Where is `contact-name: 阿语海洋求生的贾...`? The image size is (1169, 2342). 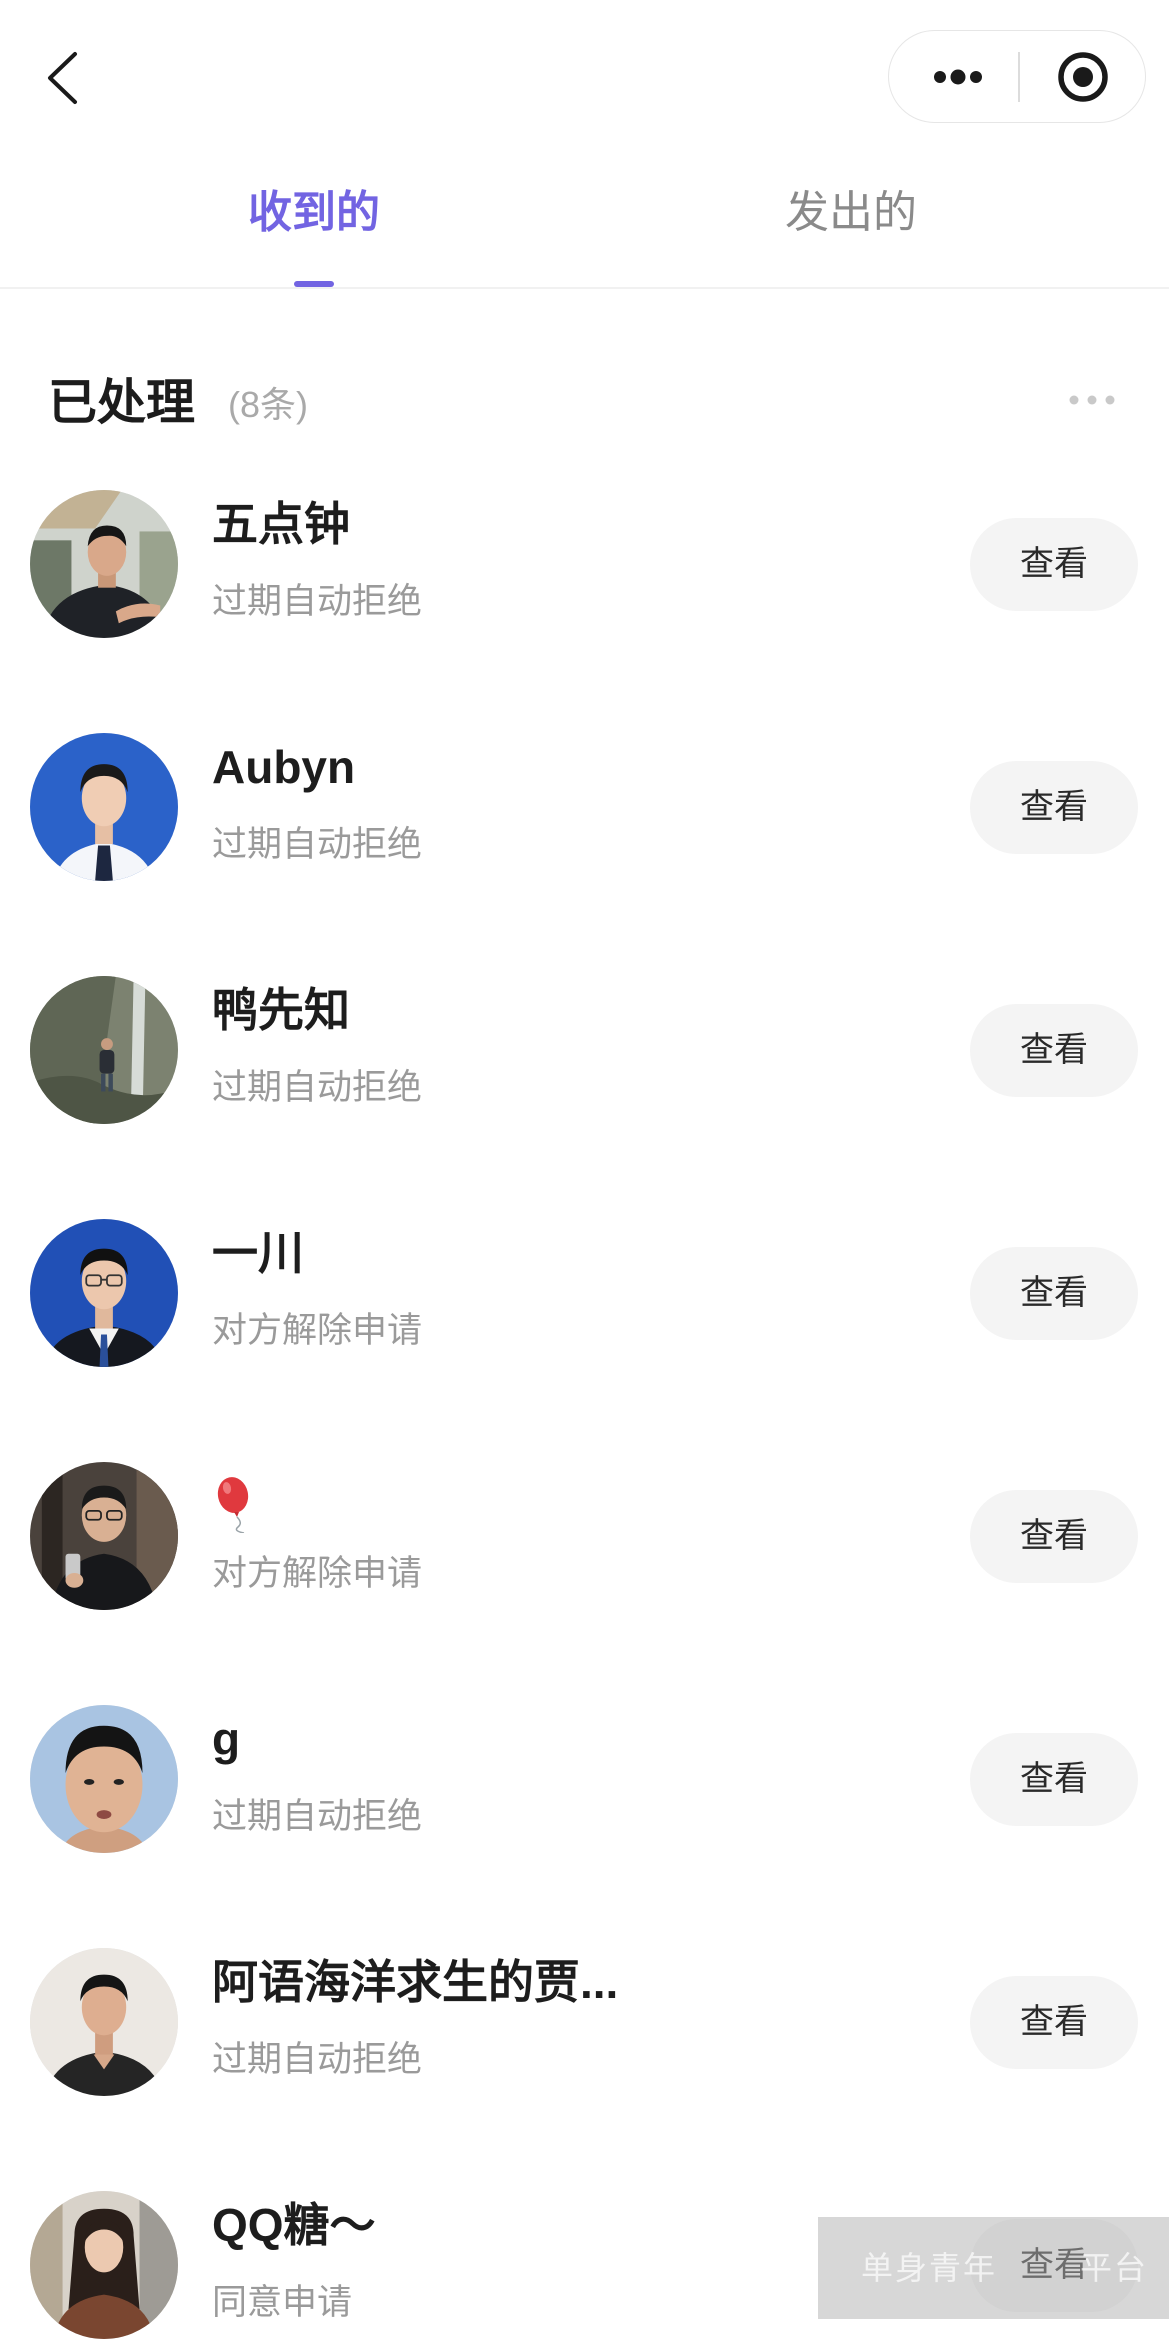
contact-name: 阿语海洋求生的贾... is located at coordinates (415, 1982).